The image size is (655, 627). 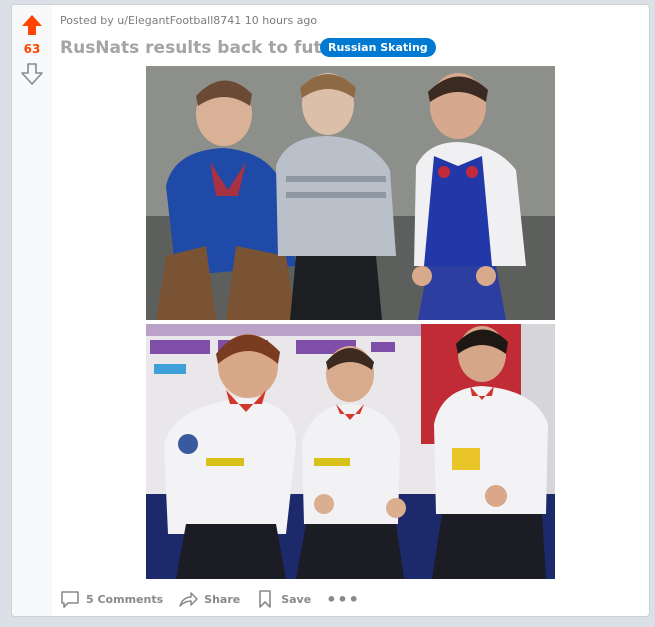 I want to click on post-time: 10 hours ago, so click(x=281, y=20).